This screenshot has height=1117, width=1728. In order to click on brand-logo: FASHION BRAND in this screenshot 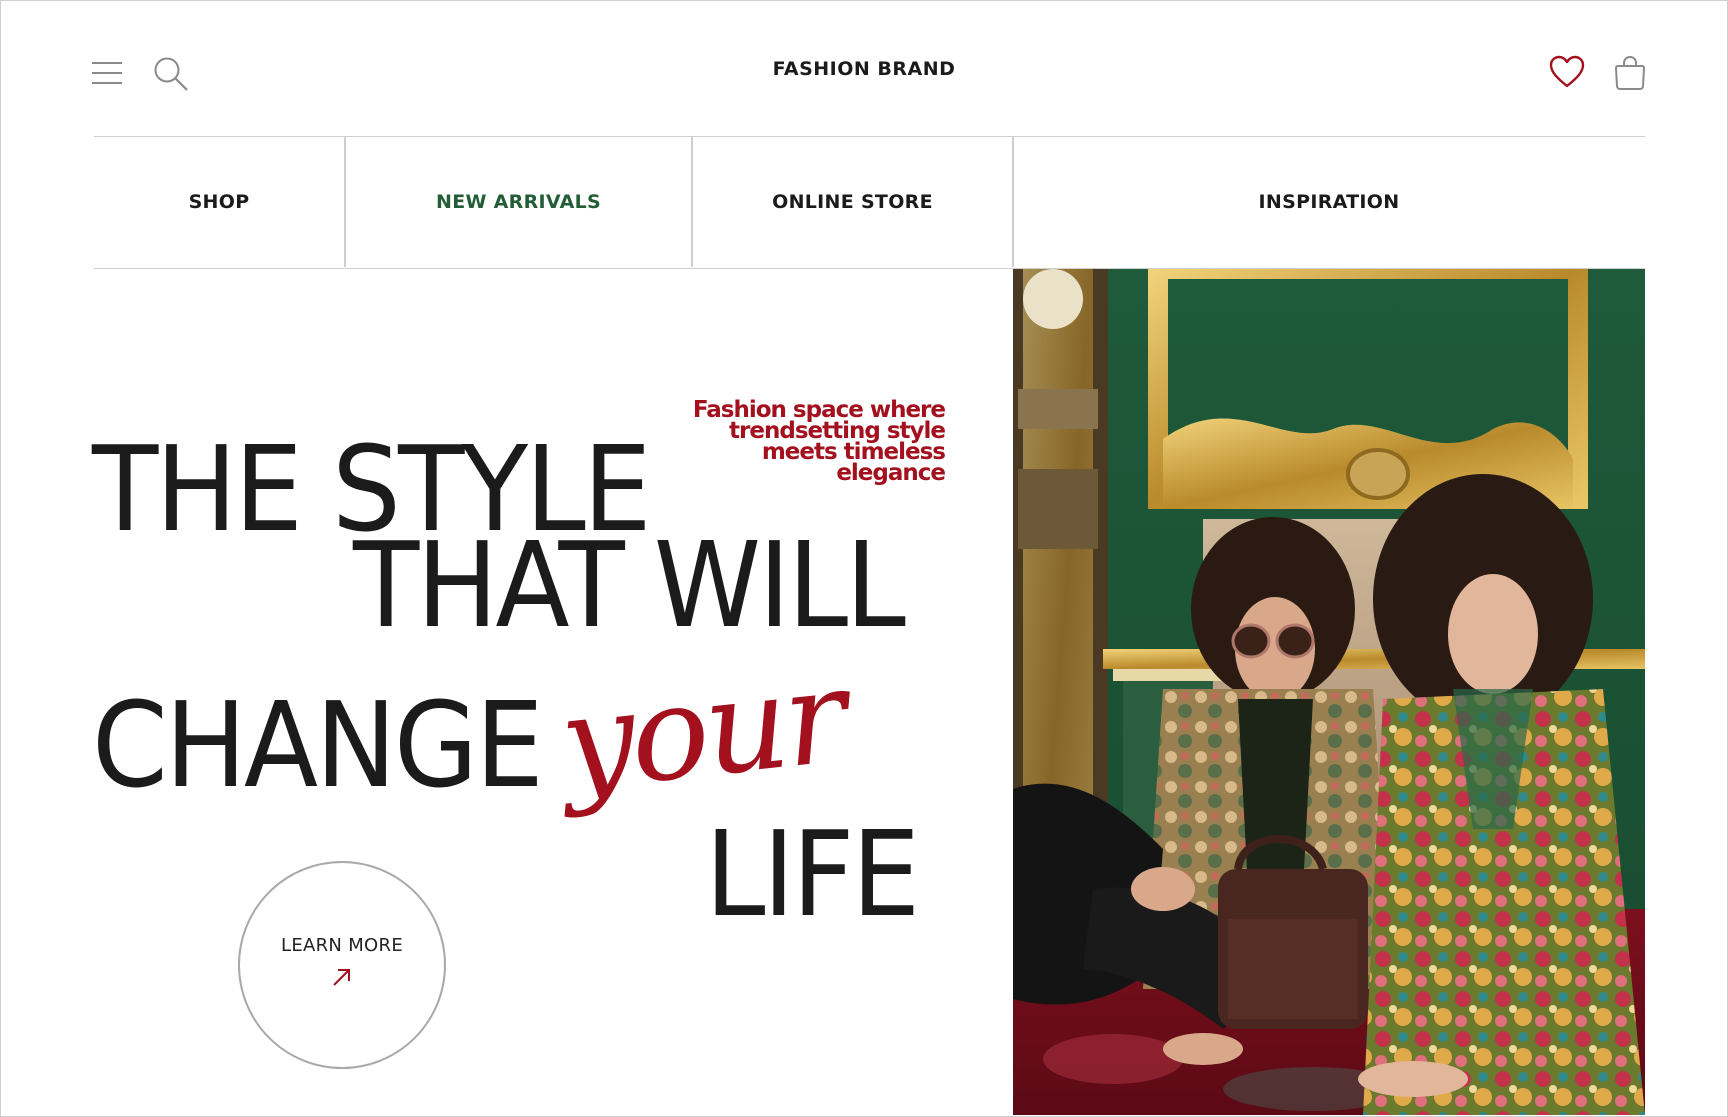, I will do `click(864, 69)`.